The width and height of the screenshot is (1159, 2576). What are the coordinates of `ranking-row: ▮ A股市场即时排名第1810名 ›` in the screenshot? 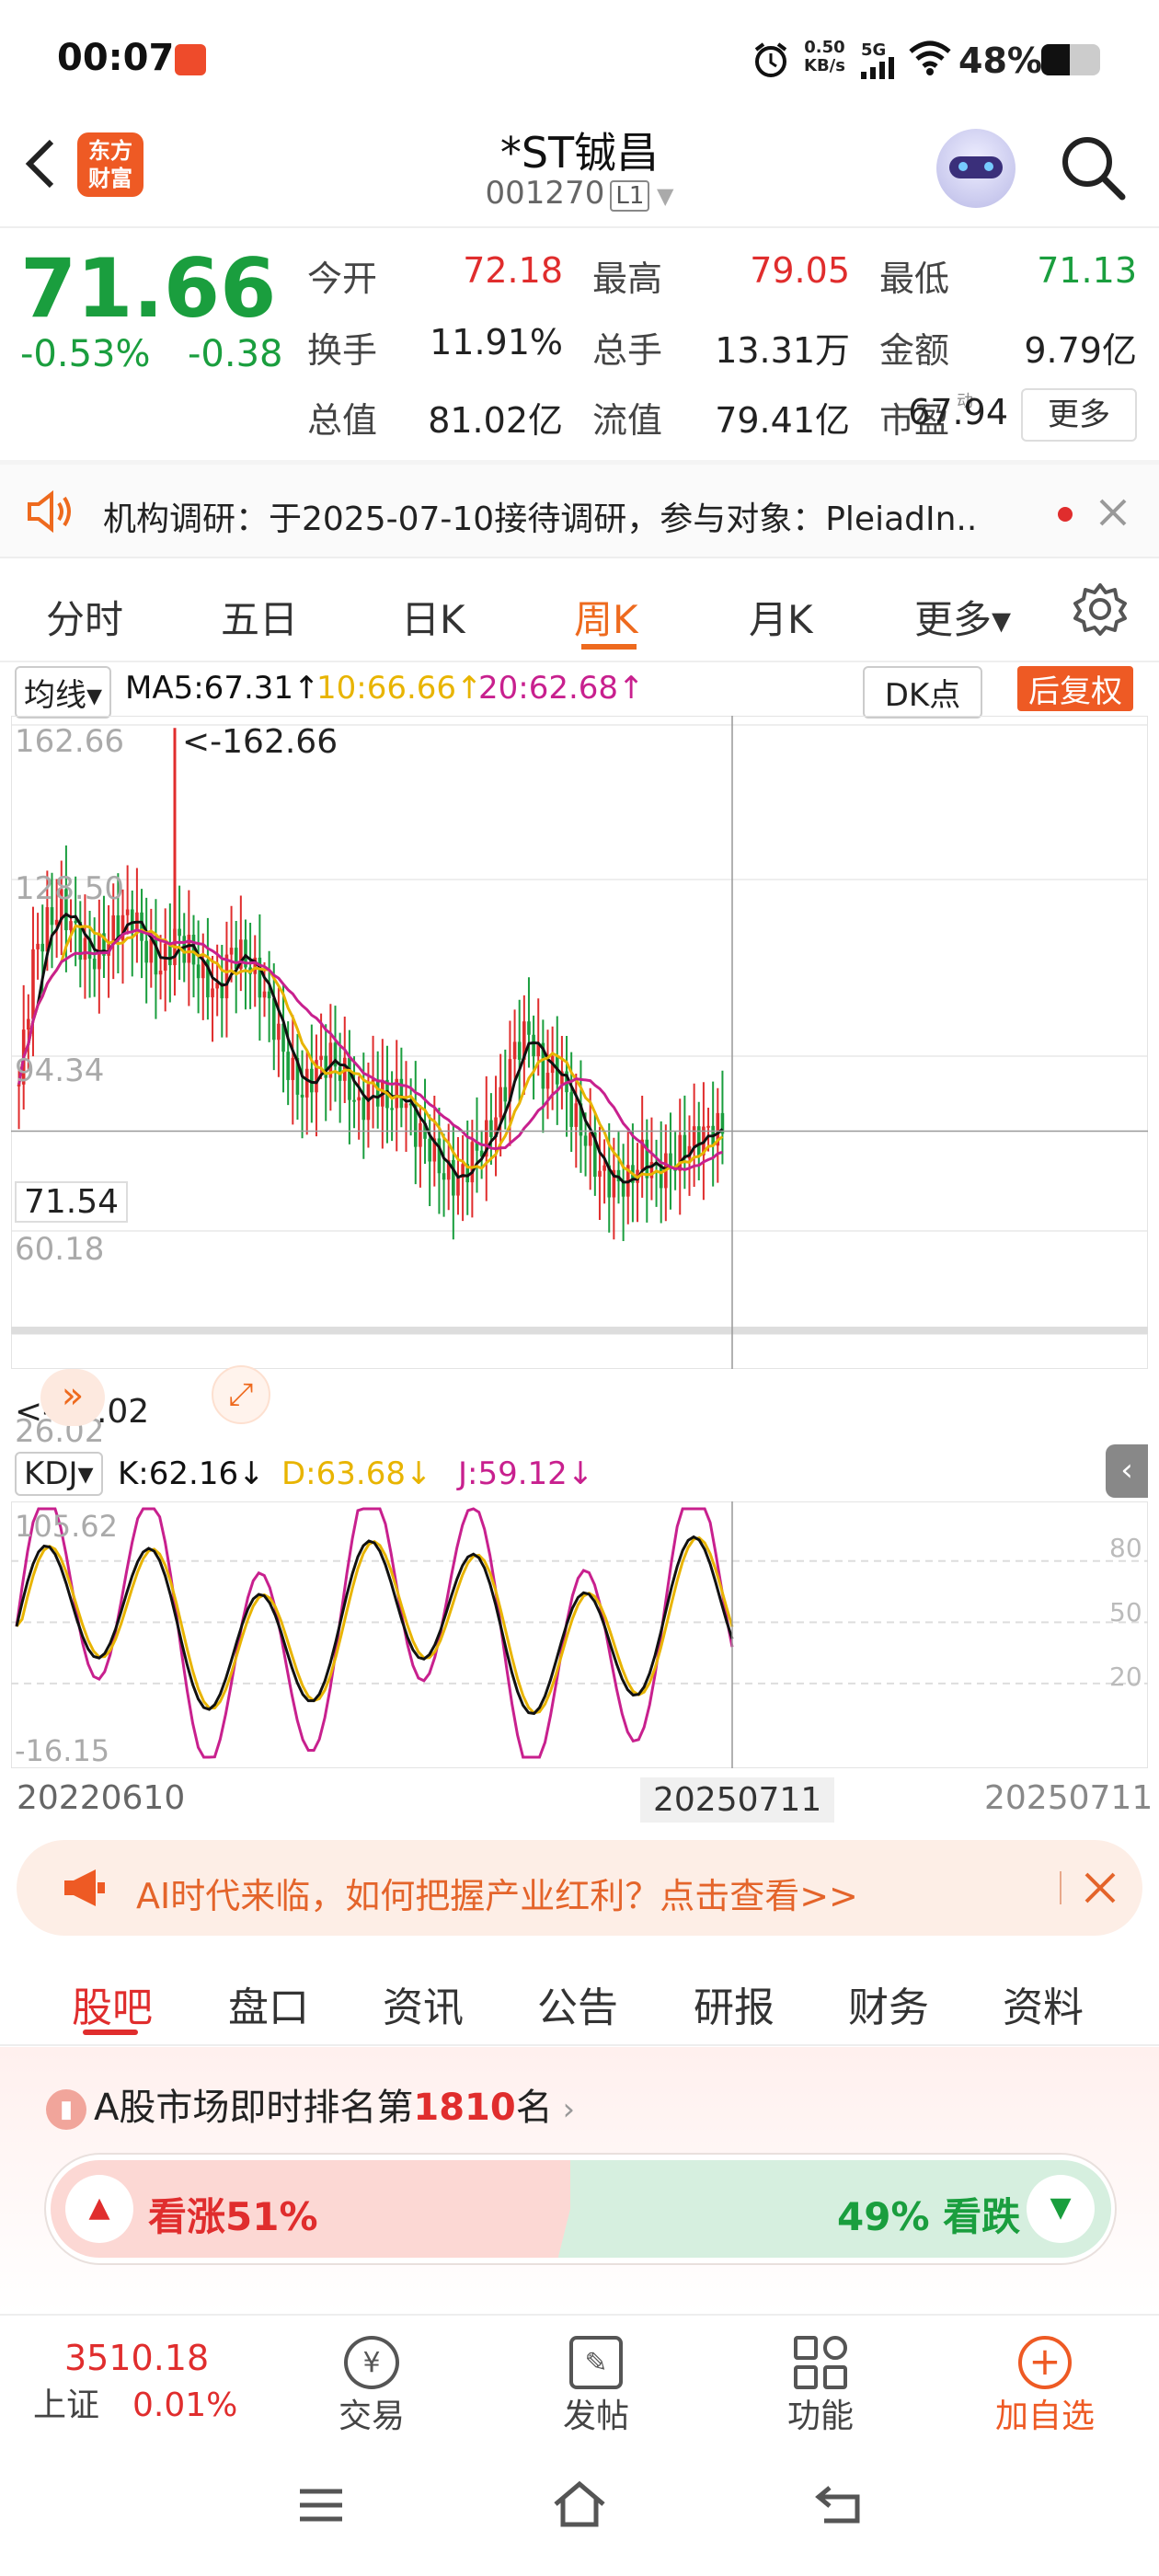 It's located at (310, 2104).